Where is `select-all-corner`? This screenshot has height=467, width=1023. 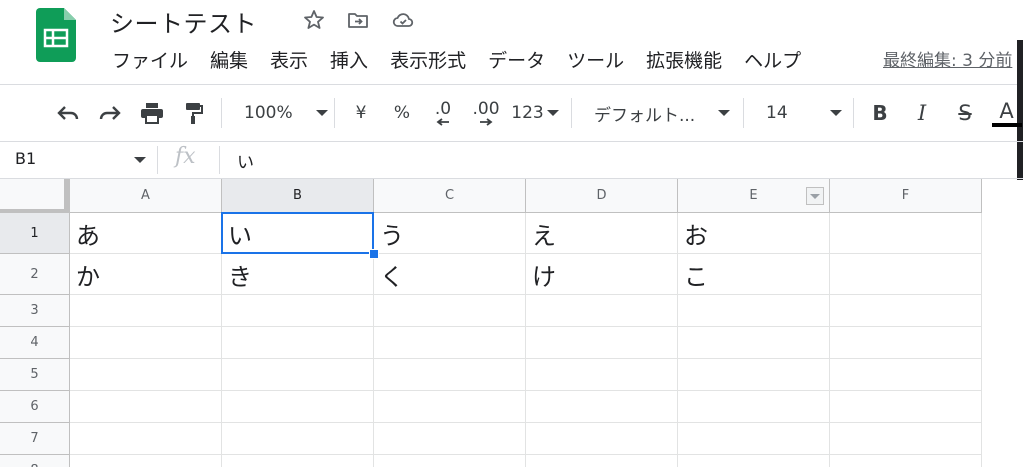
select-all-corner is located at coordinates (35, 196).